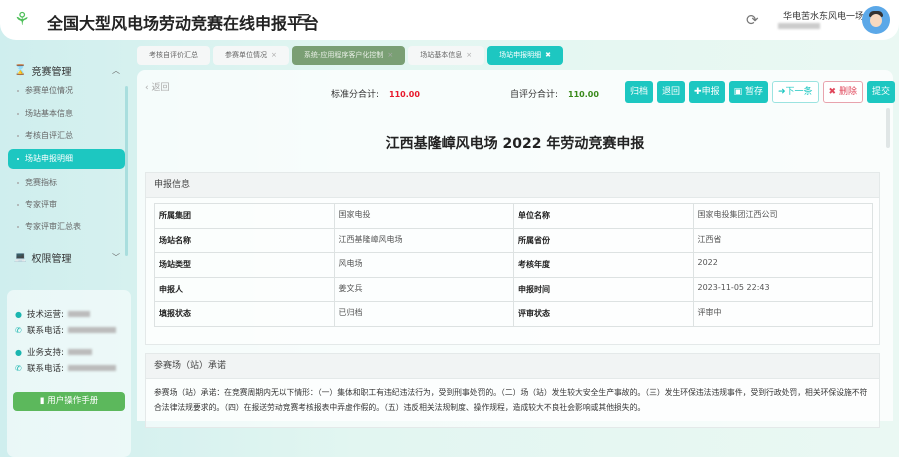 The image size is (899, 457). I want to click on sidebar-item-station-info: 场站基本信息, so click(66, 114).